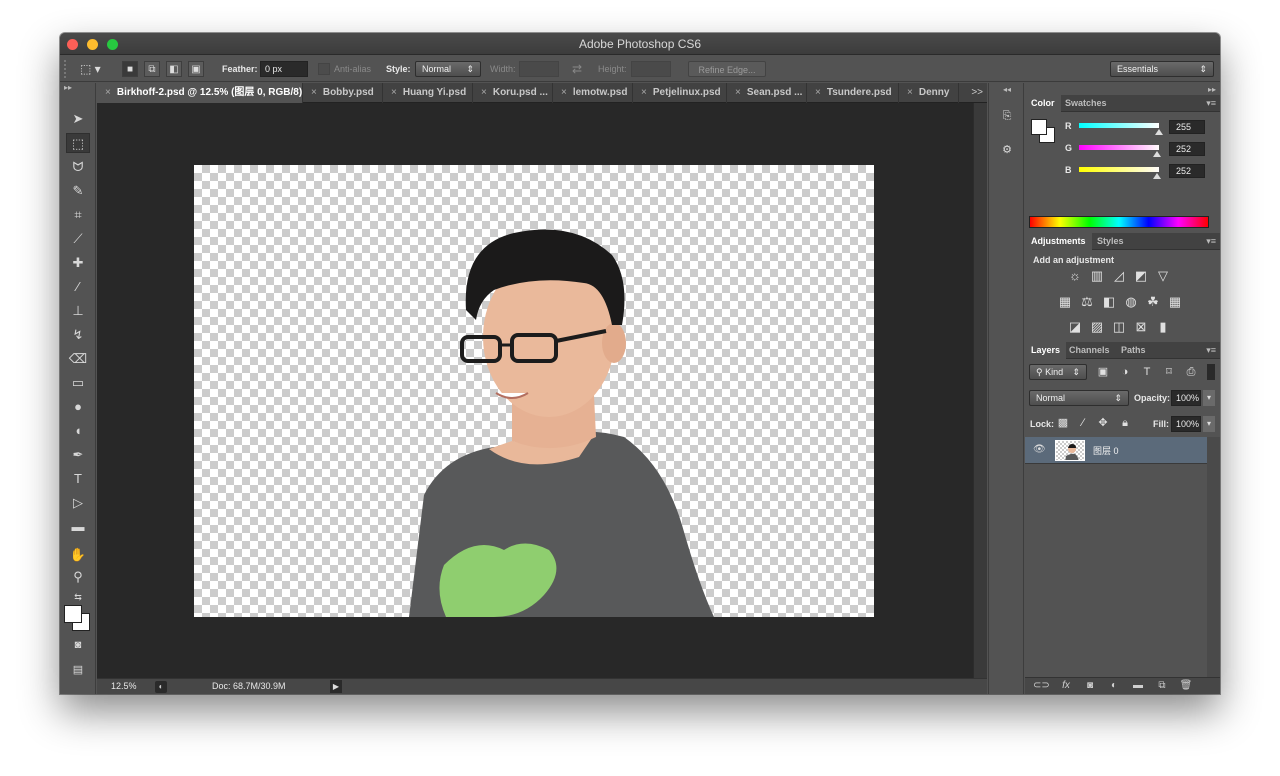  What do you see at coordinates (1075, 276) in the screenshot?
I see `brightness-contrast-icon: ☼` at bounding box center [1075, 276].